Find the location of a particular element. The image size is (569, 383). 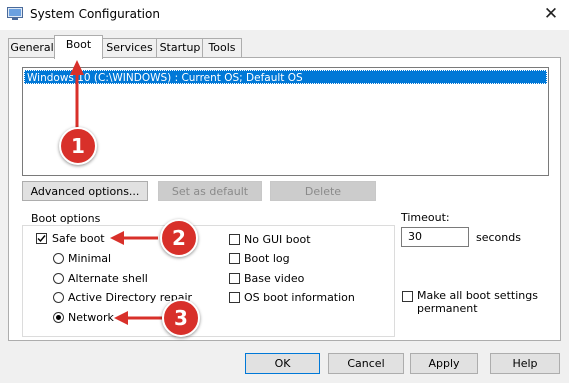

annotation-badge-1: 1 is located at coordinates (78, 146).